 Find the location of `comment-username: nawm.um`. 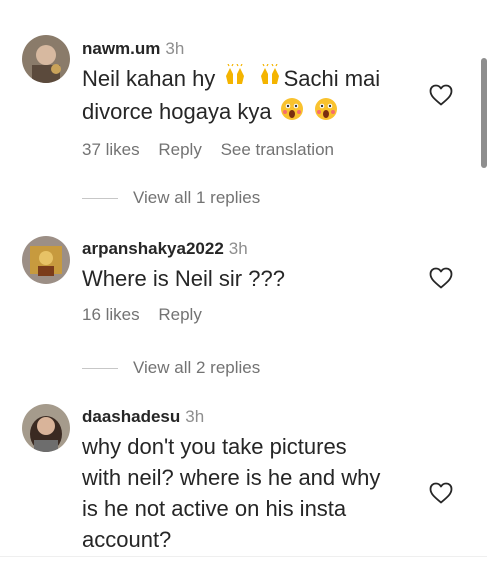

comment-username: nawm.um is located at coordinates (121, 48).